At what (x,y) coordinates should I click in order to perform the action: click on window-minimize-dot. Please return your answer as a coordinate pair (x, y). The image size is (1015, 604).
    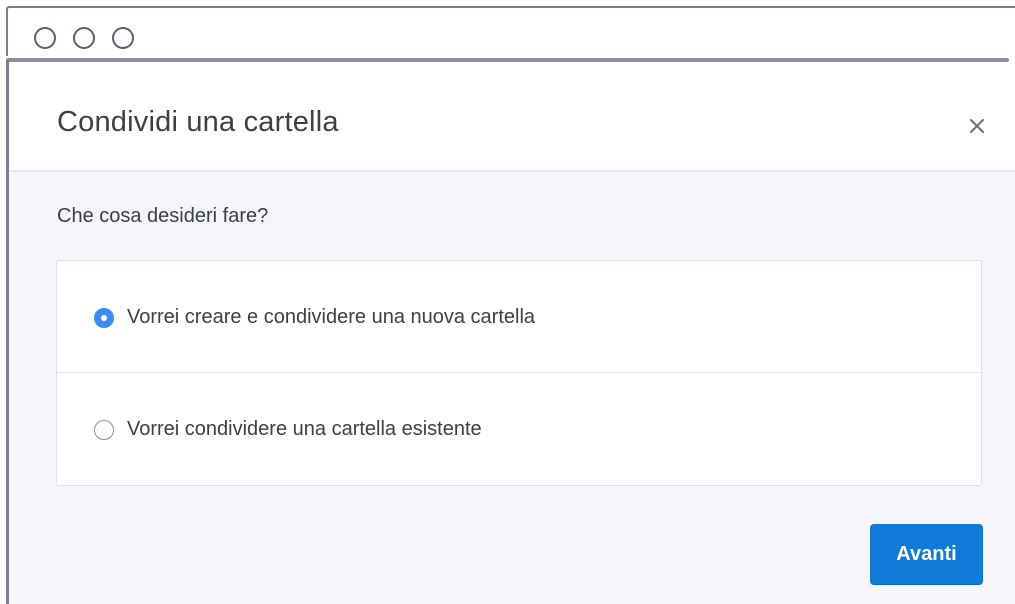
    Looking at the image, I should click on (84, 38).